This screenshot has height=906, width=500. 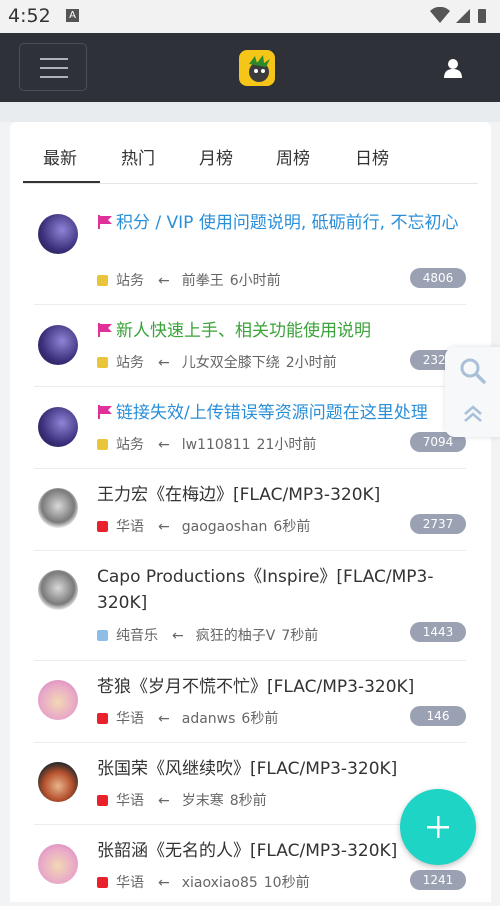 I want to click on thread-row: 新人快速上手、相关功能使用说明 站务 ← 儿女双全膝下绕 2小时前 2323, so click(x=250, y=345).